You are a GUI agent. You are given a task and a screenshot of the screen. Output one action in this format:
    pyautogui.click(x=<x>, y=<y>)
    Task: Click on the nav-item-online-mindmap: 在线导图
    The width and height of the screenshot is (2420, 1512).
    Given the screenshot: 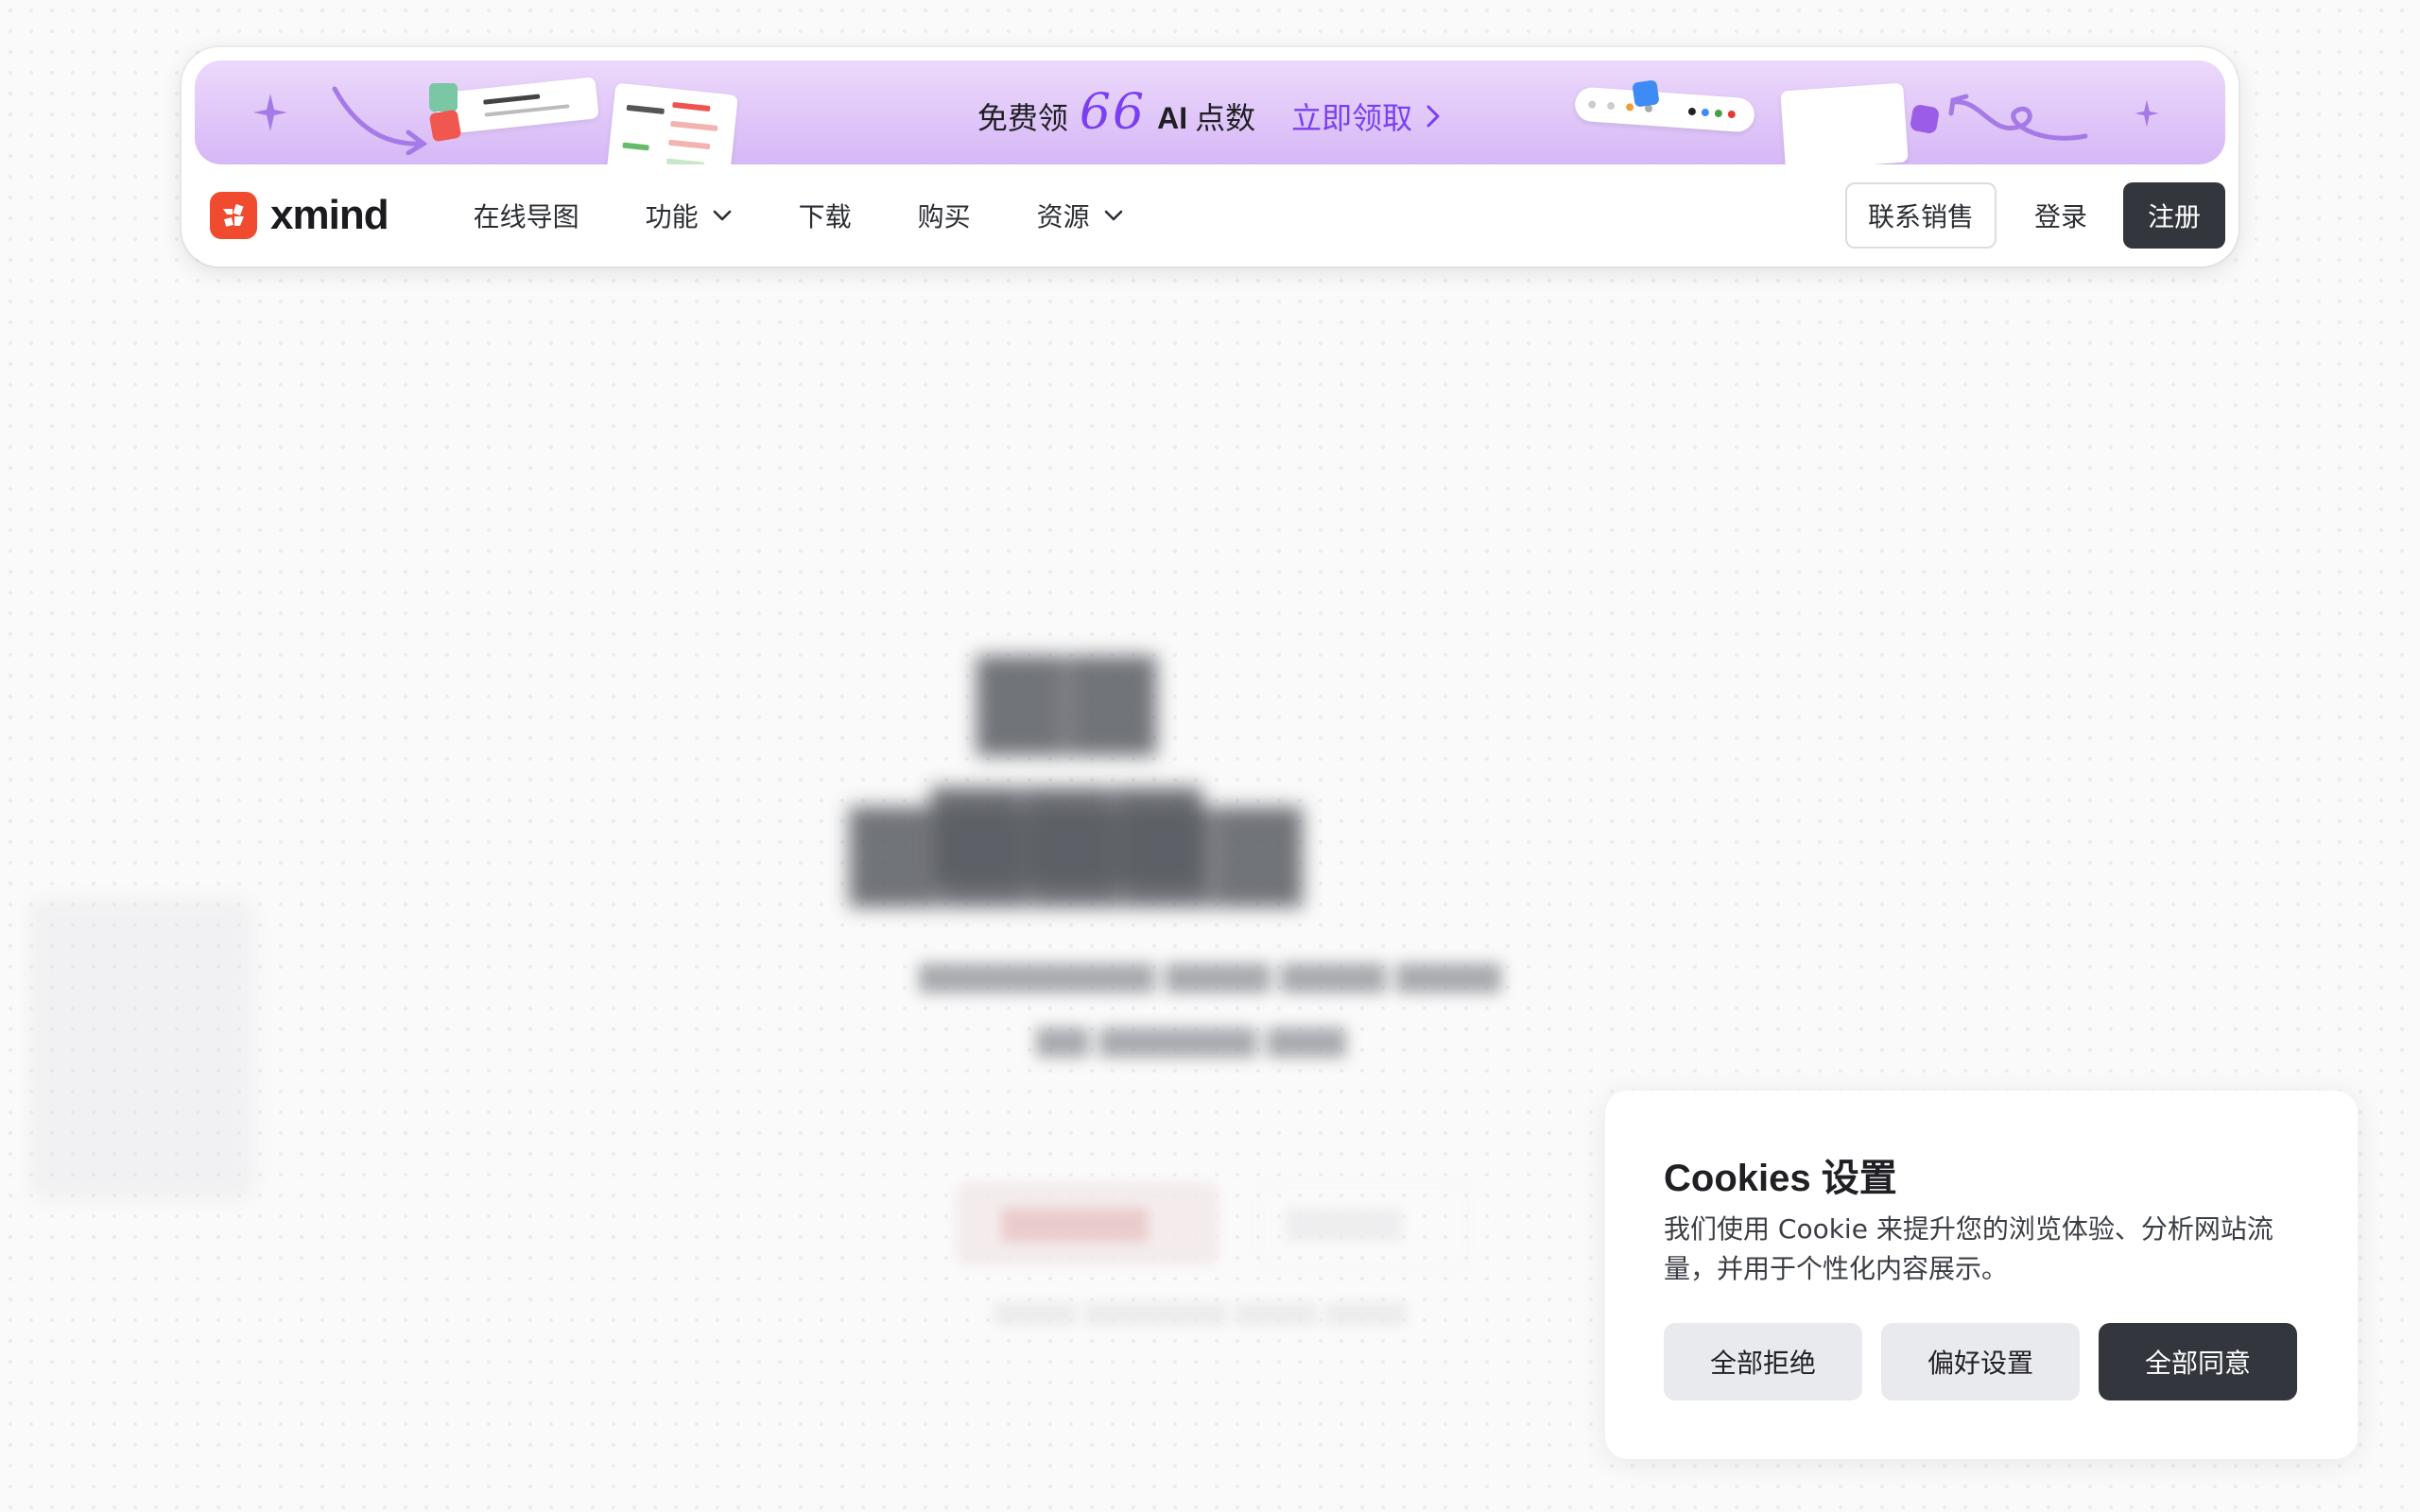 What is the action you would take?
    pyautogui.click(x=526, y=215)
    